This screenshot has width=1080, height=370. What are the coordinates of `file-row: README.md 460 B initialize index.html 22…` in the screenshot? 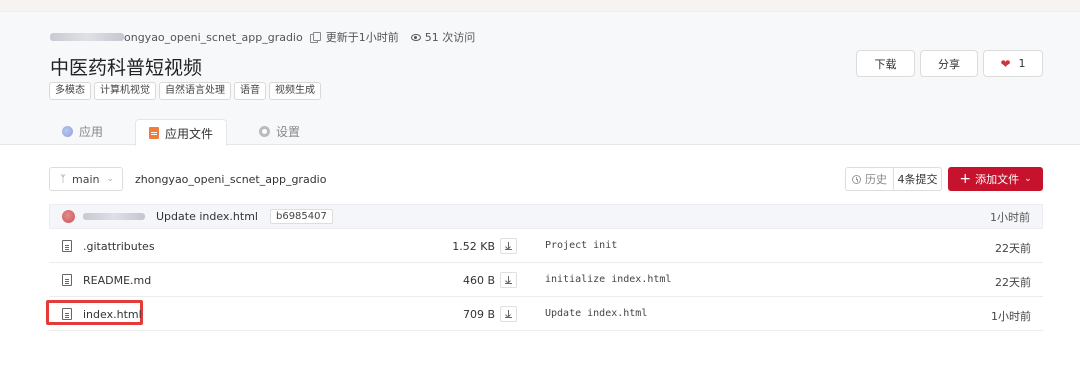 It's located at (546, 280).